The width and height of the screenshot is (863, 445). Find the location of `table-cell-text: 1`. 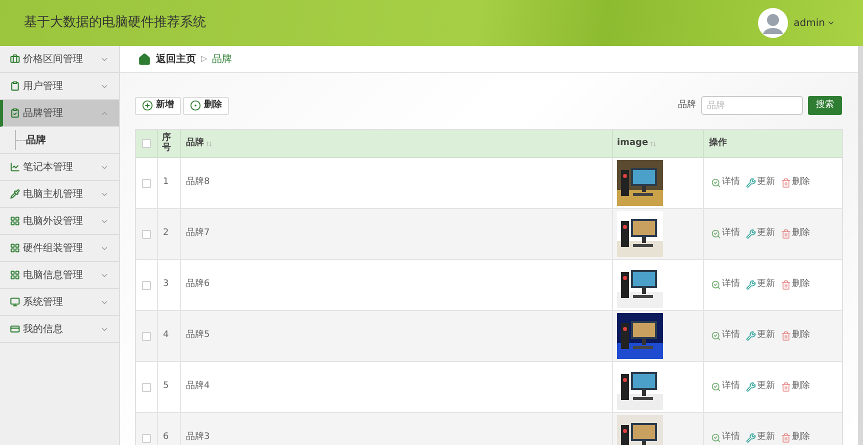

table-cell-text: 1 is located at coordinates (166, 183).